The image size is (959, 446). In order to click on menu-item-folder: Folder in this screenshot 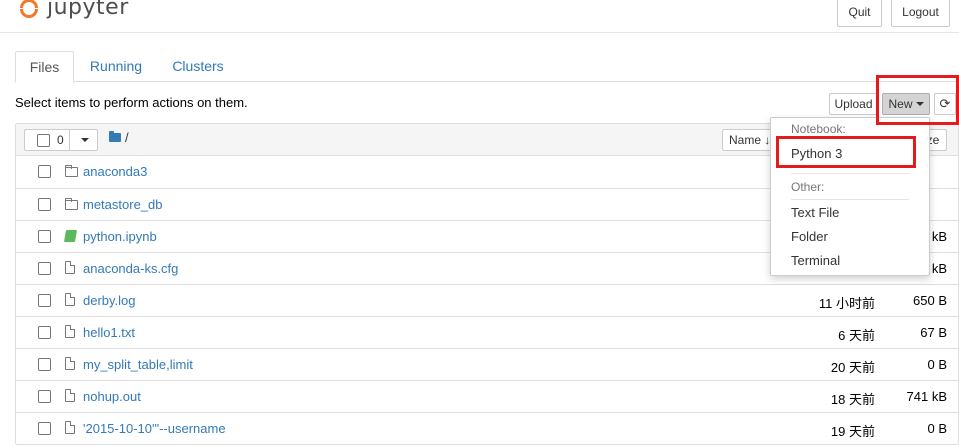, I will do `click(809, 236)`.